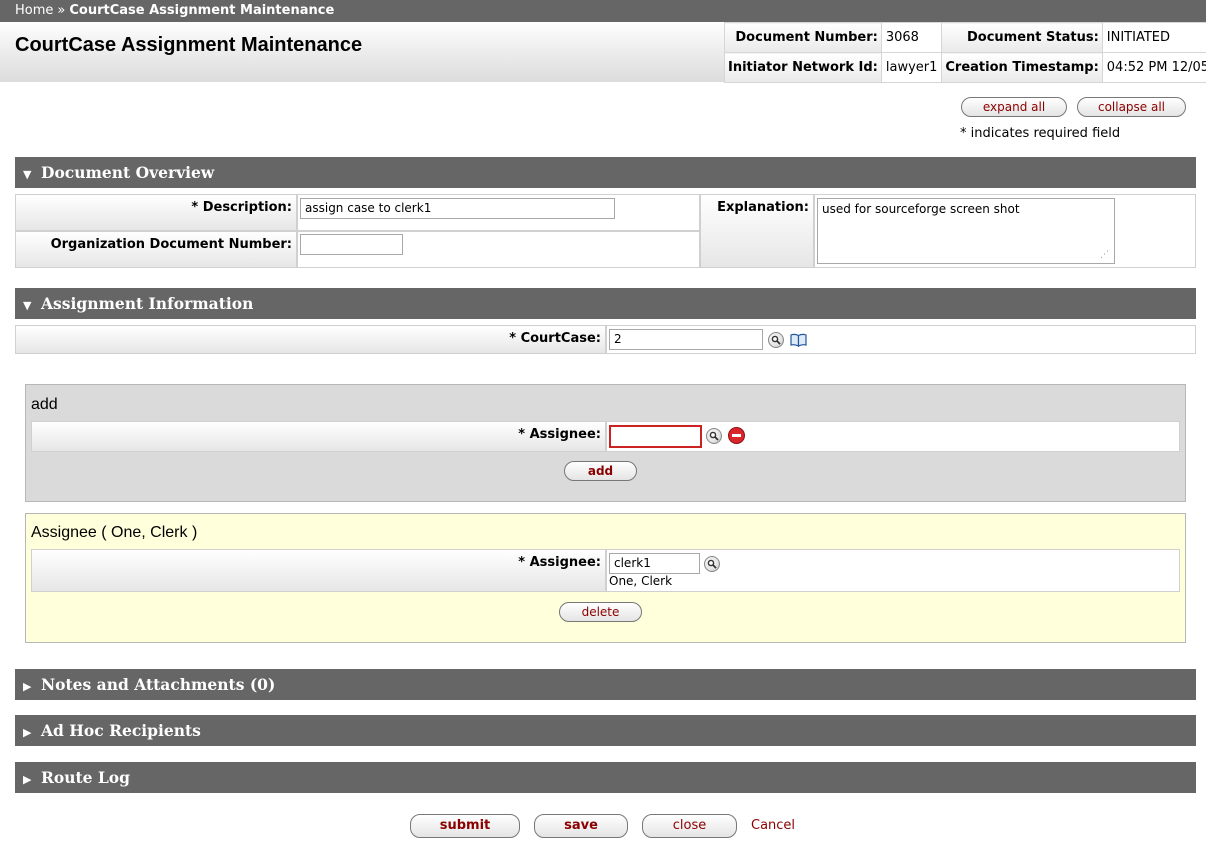 This screenshot has width=1206, height=865. What do you see at coordinates (773, 825) in the screenshot?
I see `cancel-link: Cancel` at bounding box center [773, 825].